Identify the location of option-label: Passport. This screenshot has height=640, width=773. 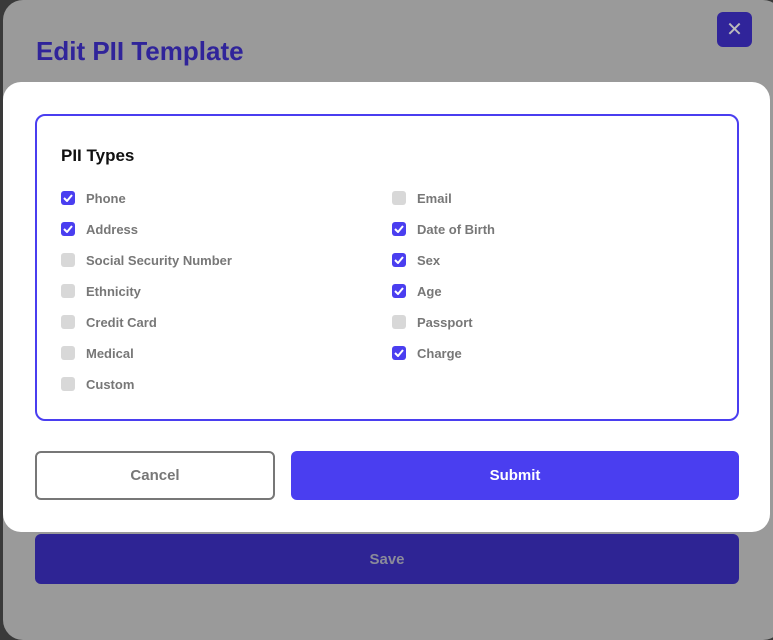
(445, 322).